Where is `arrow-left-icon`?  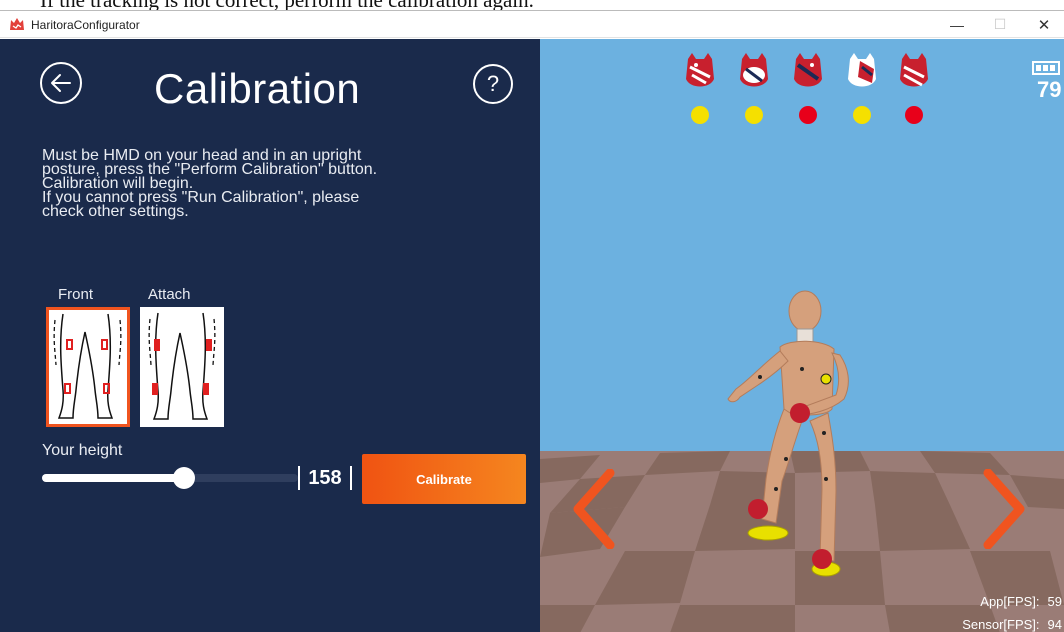 arrow-left-icon is located at coordinates (61, 83).